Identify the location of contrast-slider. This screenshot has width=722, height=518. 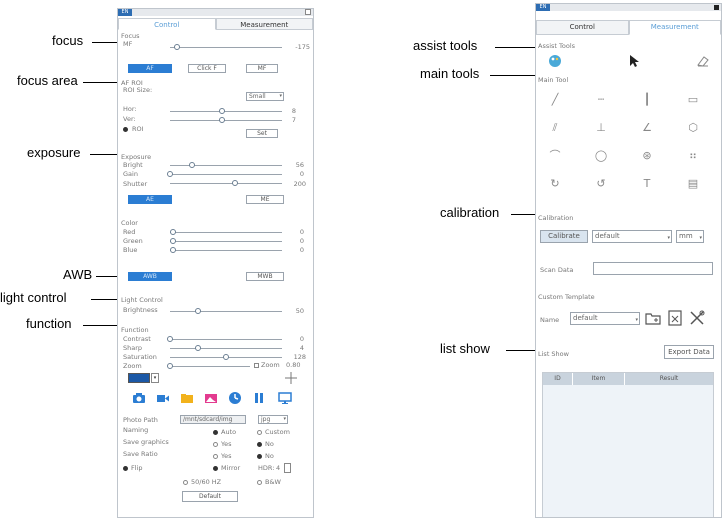
(226, 339).